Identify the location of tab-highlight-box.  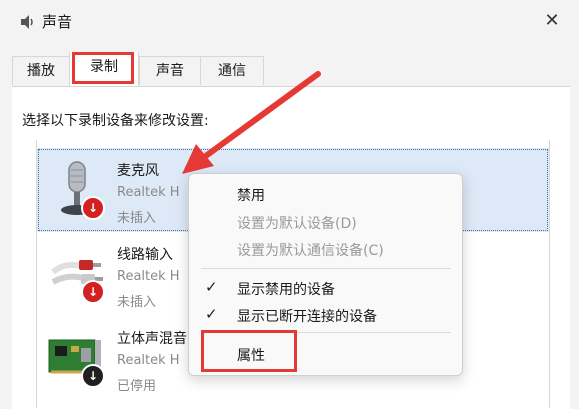
(103, 68).